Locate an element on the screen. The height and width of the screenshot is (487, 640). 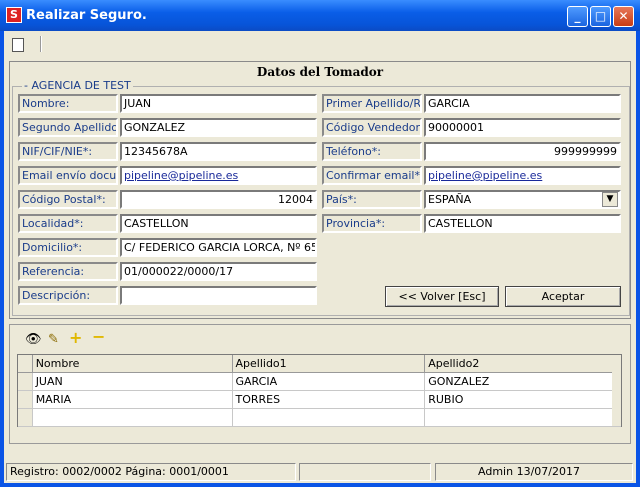
localidad-field: CASTELLON is located at coordinates (218, 223).